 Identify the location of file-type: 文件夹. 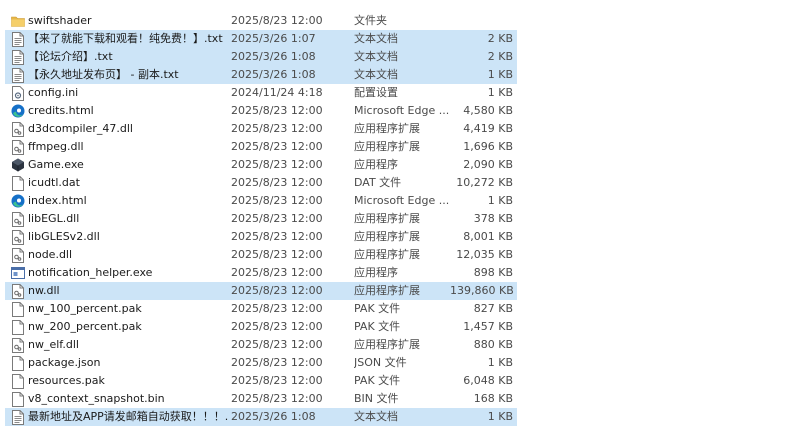
(370, 20).